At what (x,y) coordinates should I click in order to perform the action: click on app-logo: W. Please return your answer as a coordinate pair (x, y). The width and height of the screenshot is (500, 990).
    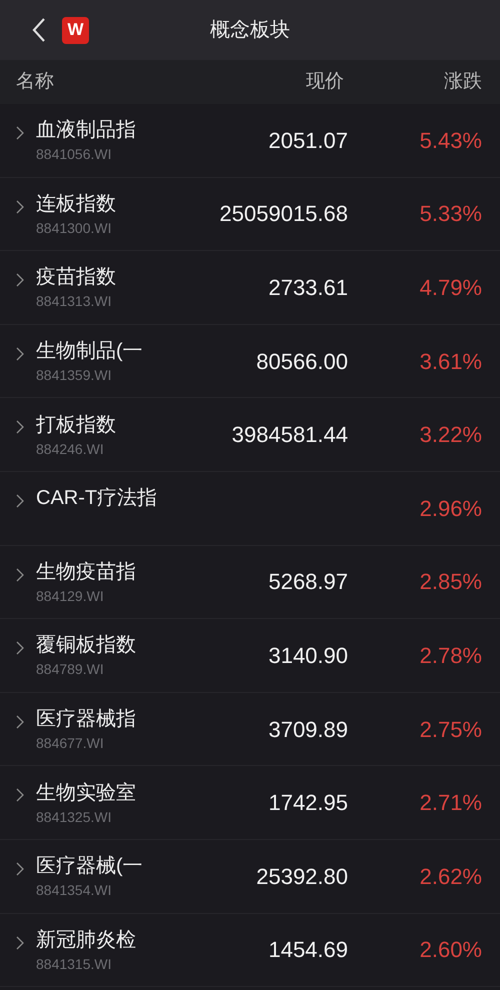
    Looking at the image, I should click on (75, 30).